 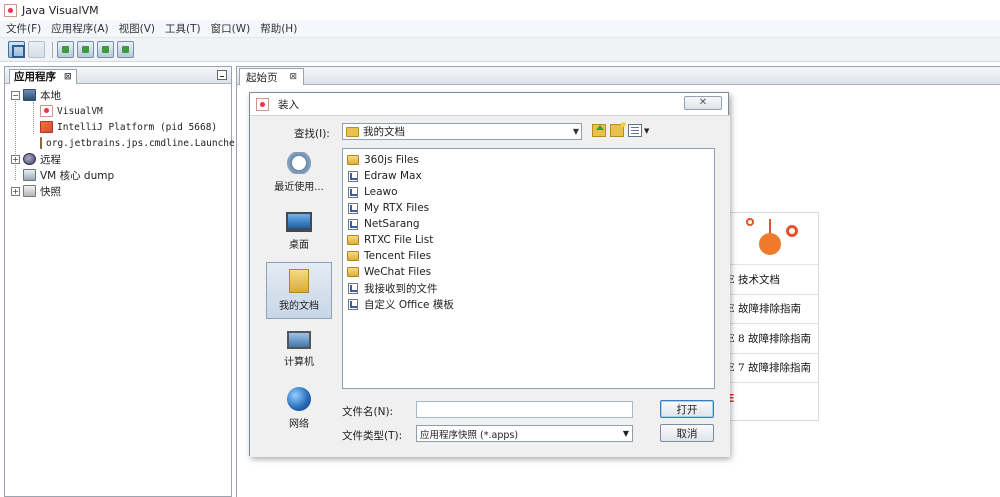 I want to click on list-item: 360js Files, so click(x=528, y=160).